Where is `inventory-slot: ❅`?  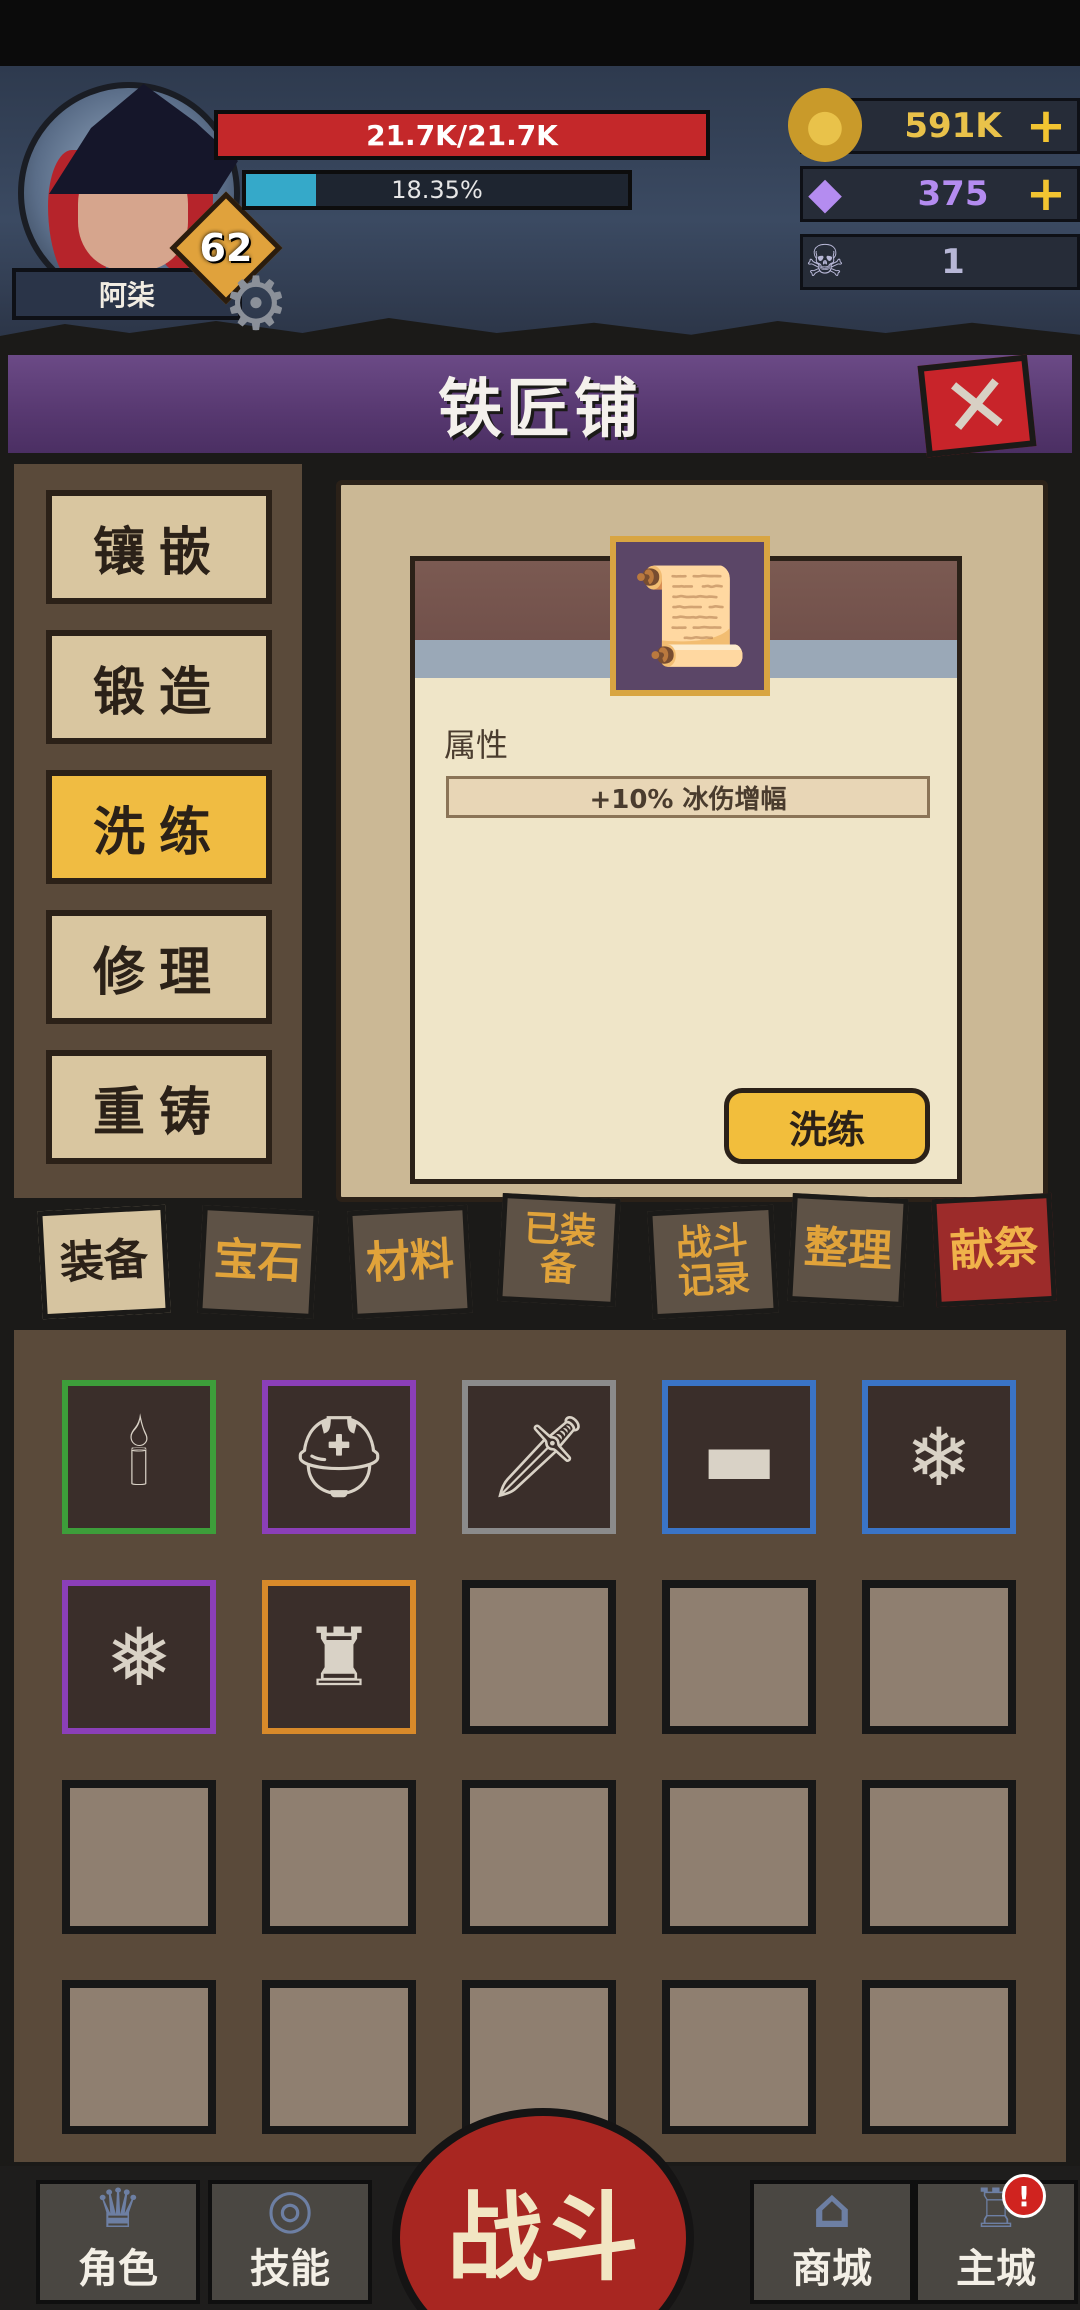
inventory-slot: ❅ is located at coordinates (139, 1657).